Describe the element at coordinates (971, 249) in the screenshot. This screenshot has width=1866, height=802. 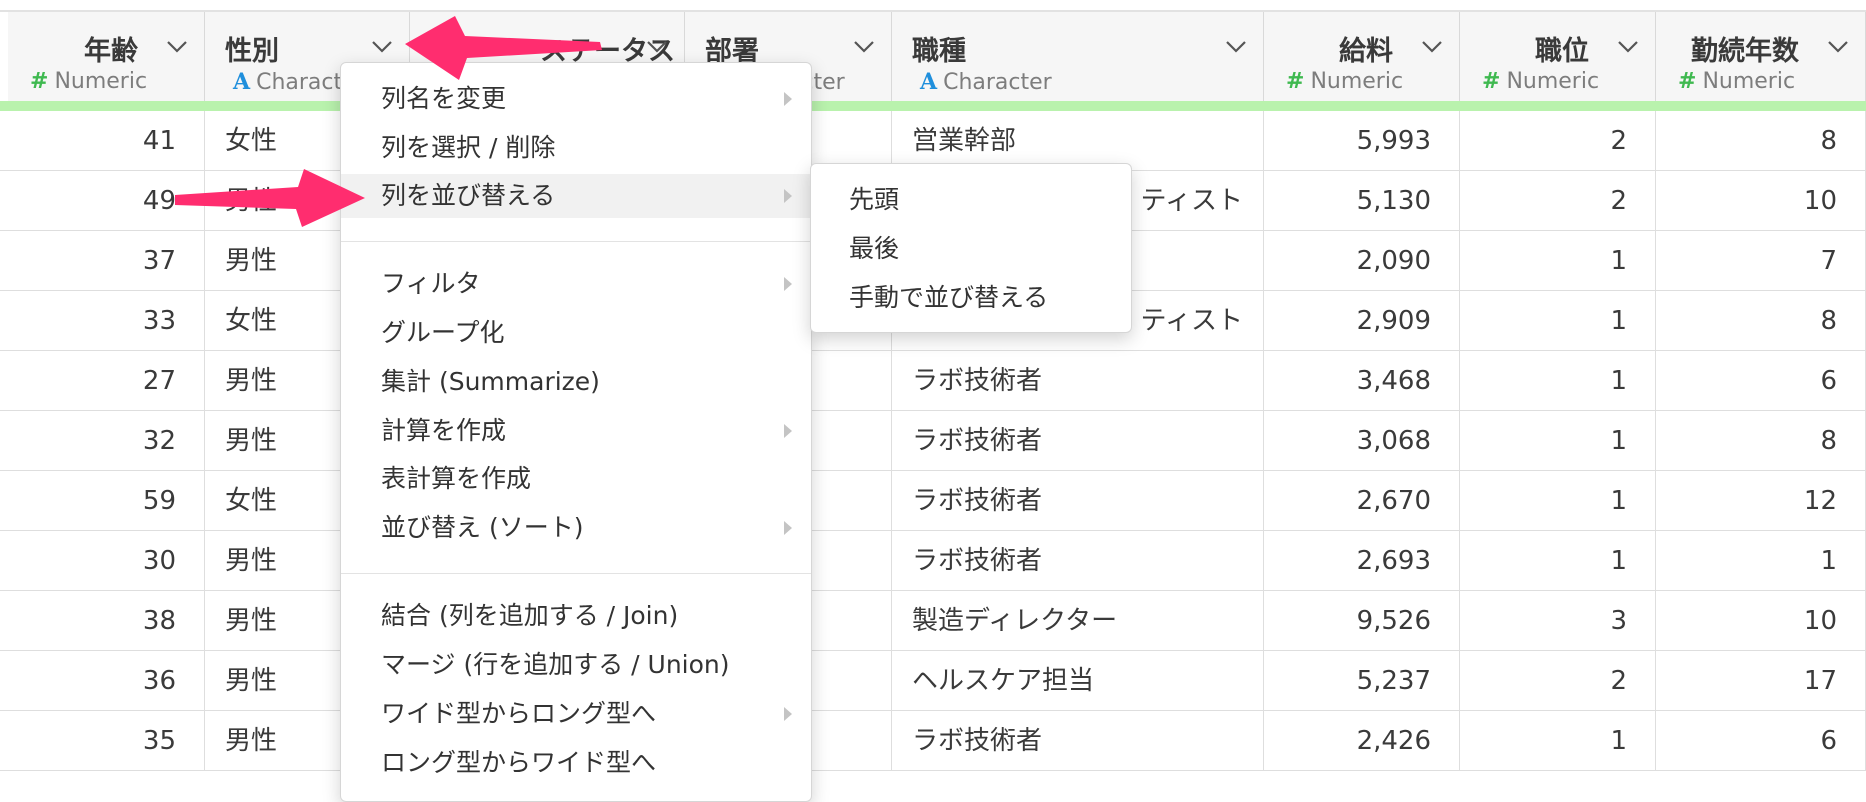
I see `submenu-item: 最後` at that location.